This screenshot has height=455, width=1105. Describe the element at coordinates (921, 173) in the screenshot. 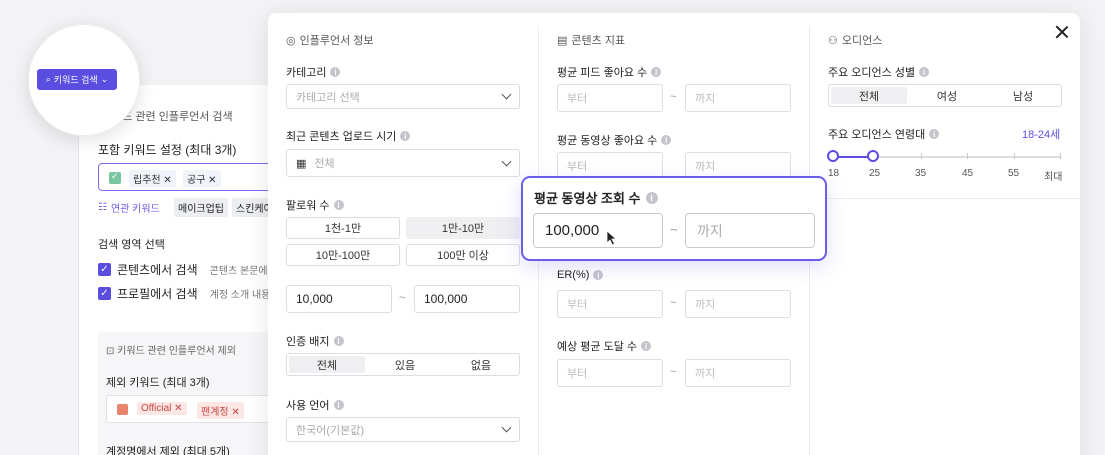

I see `age-tick-label: 35` at that location.